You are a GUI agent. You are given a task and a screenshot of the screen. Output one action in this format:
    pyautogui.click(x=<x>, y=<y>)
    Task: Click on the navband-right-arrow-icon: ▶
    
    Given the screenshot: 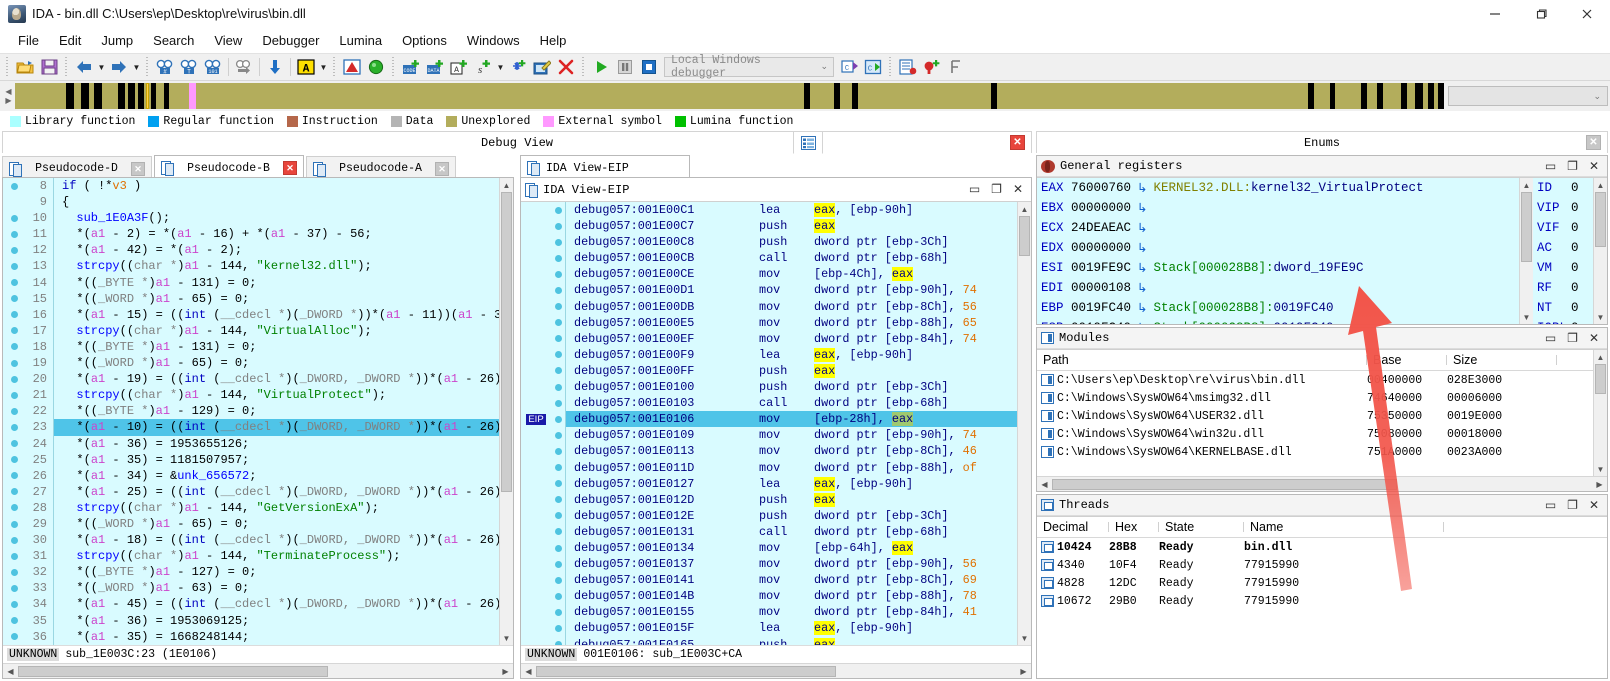 What is the action you would take?
    pyautogui.click(x=8, y=100)
    